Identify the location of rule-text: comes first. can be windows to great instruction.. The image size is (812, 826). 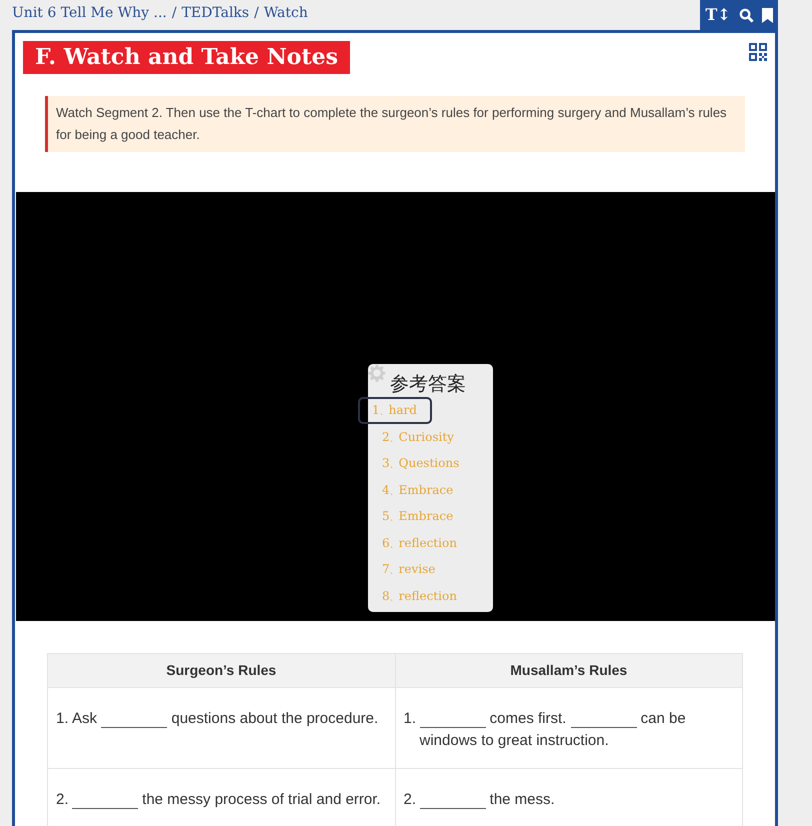
(553, 730).